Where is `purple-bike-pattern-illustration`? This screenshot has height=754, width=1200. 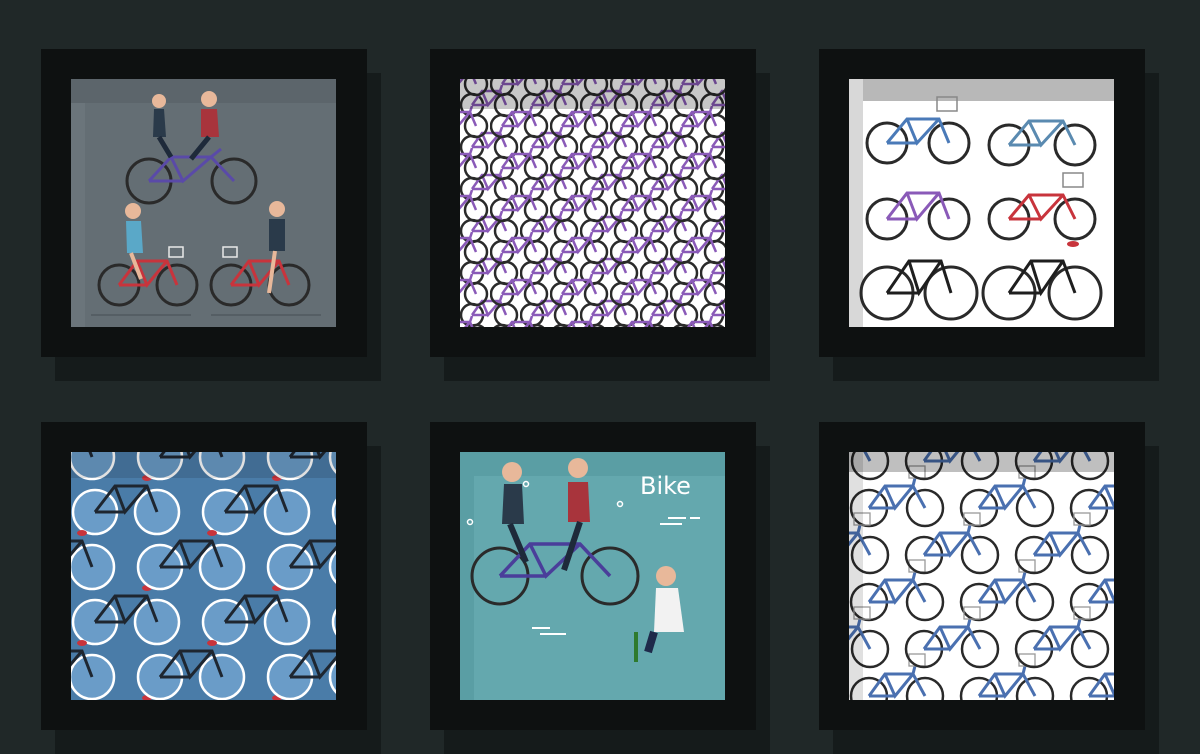
purple-bike-pattern-illustration is located at coordinates (592, 203).